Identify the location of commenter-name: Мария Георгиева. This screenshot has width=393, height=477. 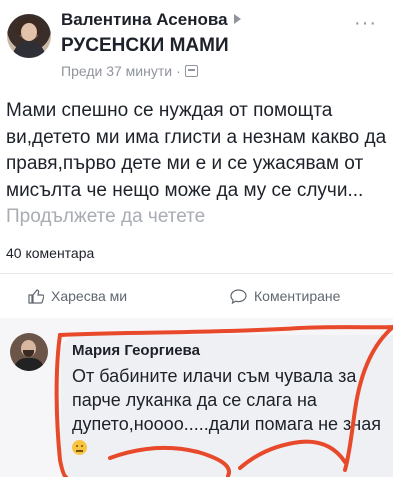
(136, 350).